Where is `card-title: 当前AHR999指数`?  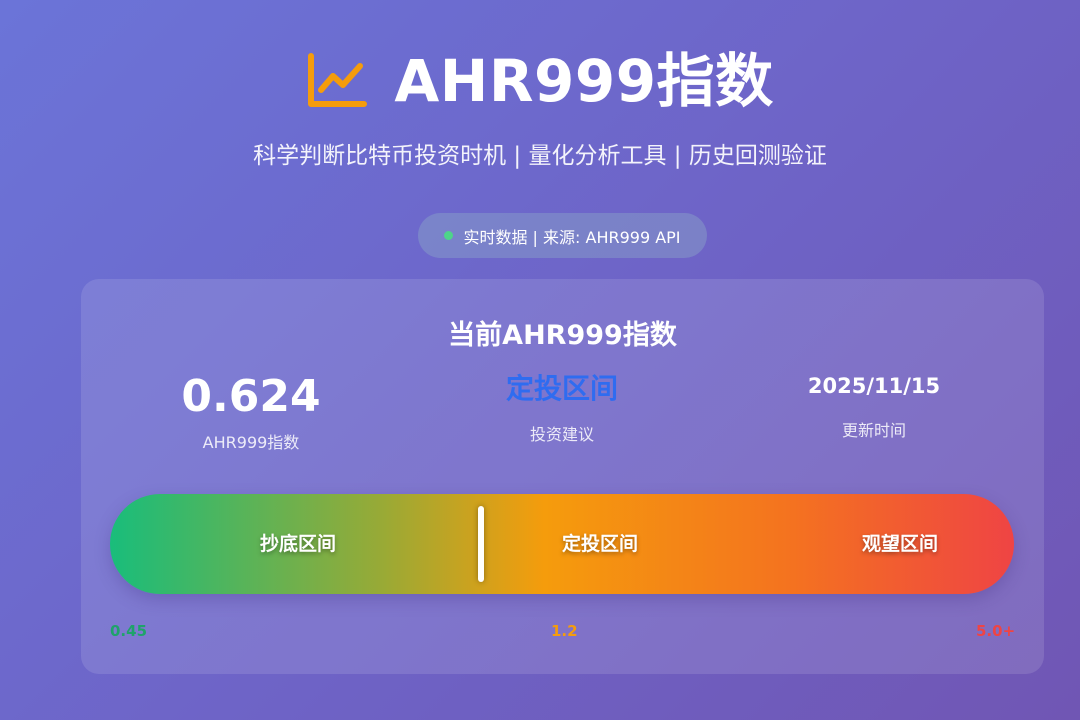
card-title: 当前AHR999指数 is located at coordinates (562, 335).